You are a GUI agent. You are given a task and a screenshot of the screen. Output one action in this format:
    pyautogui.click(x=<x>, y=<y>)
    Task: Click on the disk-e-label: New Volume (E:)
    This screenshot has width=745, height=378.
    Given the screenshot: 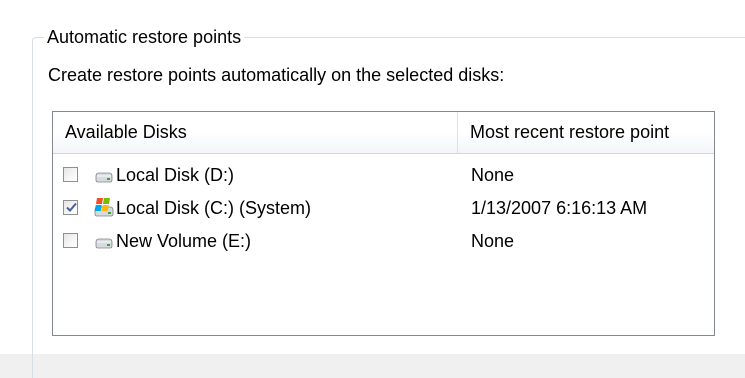 What is the action you would take?
    pyautogui.click(x=184, y=241)
    